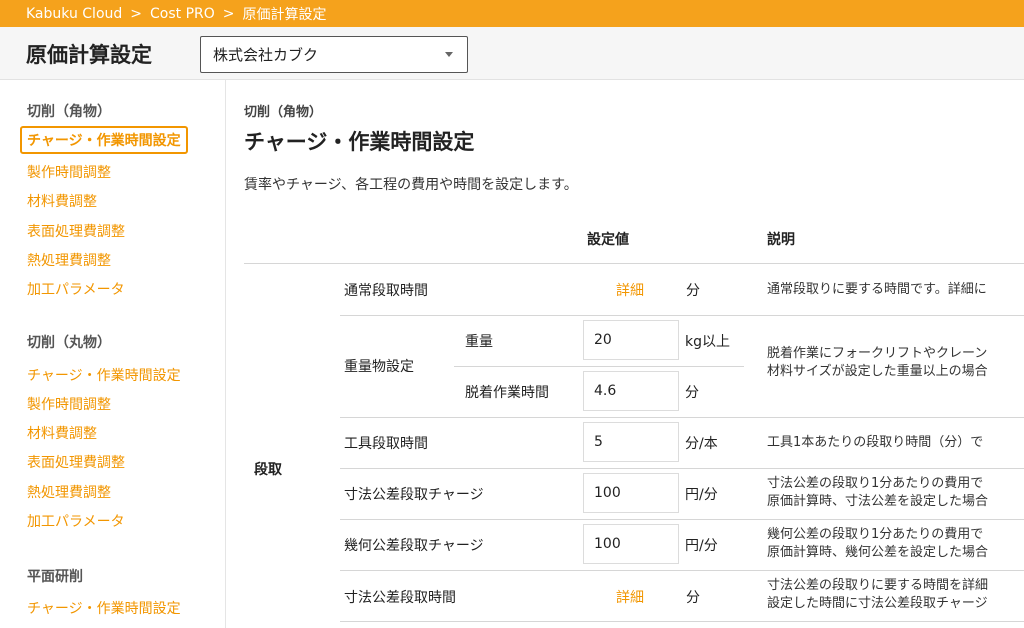  What do you see at coordinates (411, 185) in the screenshot?
I see `section-description: 賃率やチャージ、各工程の費用や時間を設定します。` at bounding box center [411, 185].